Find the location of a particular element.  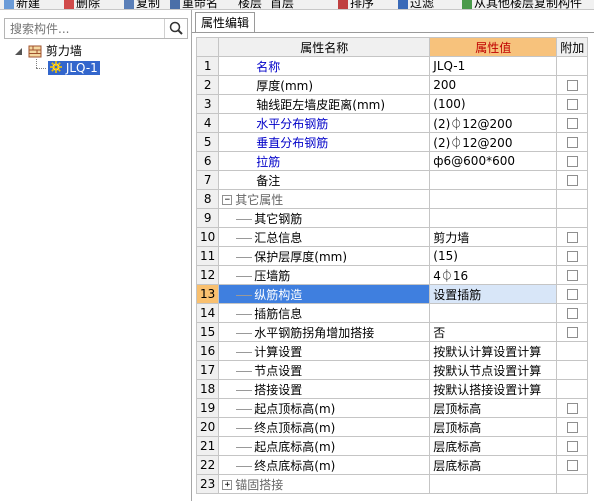

property-value-cell: ф6@600*600 is located at coordinates (493, 161).